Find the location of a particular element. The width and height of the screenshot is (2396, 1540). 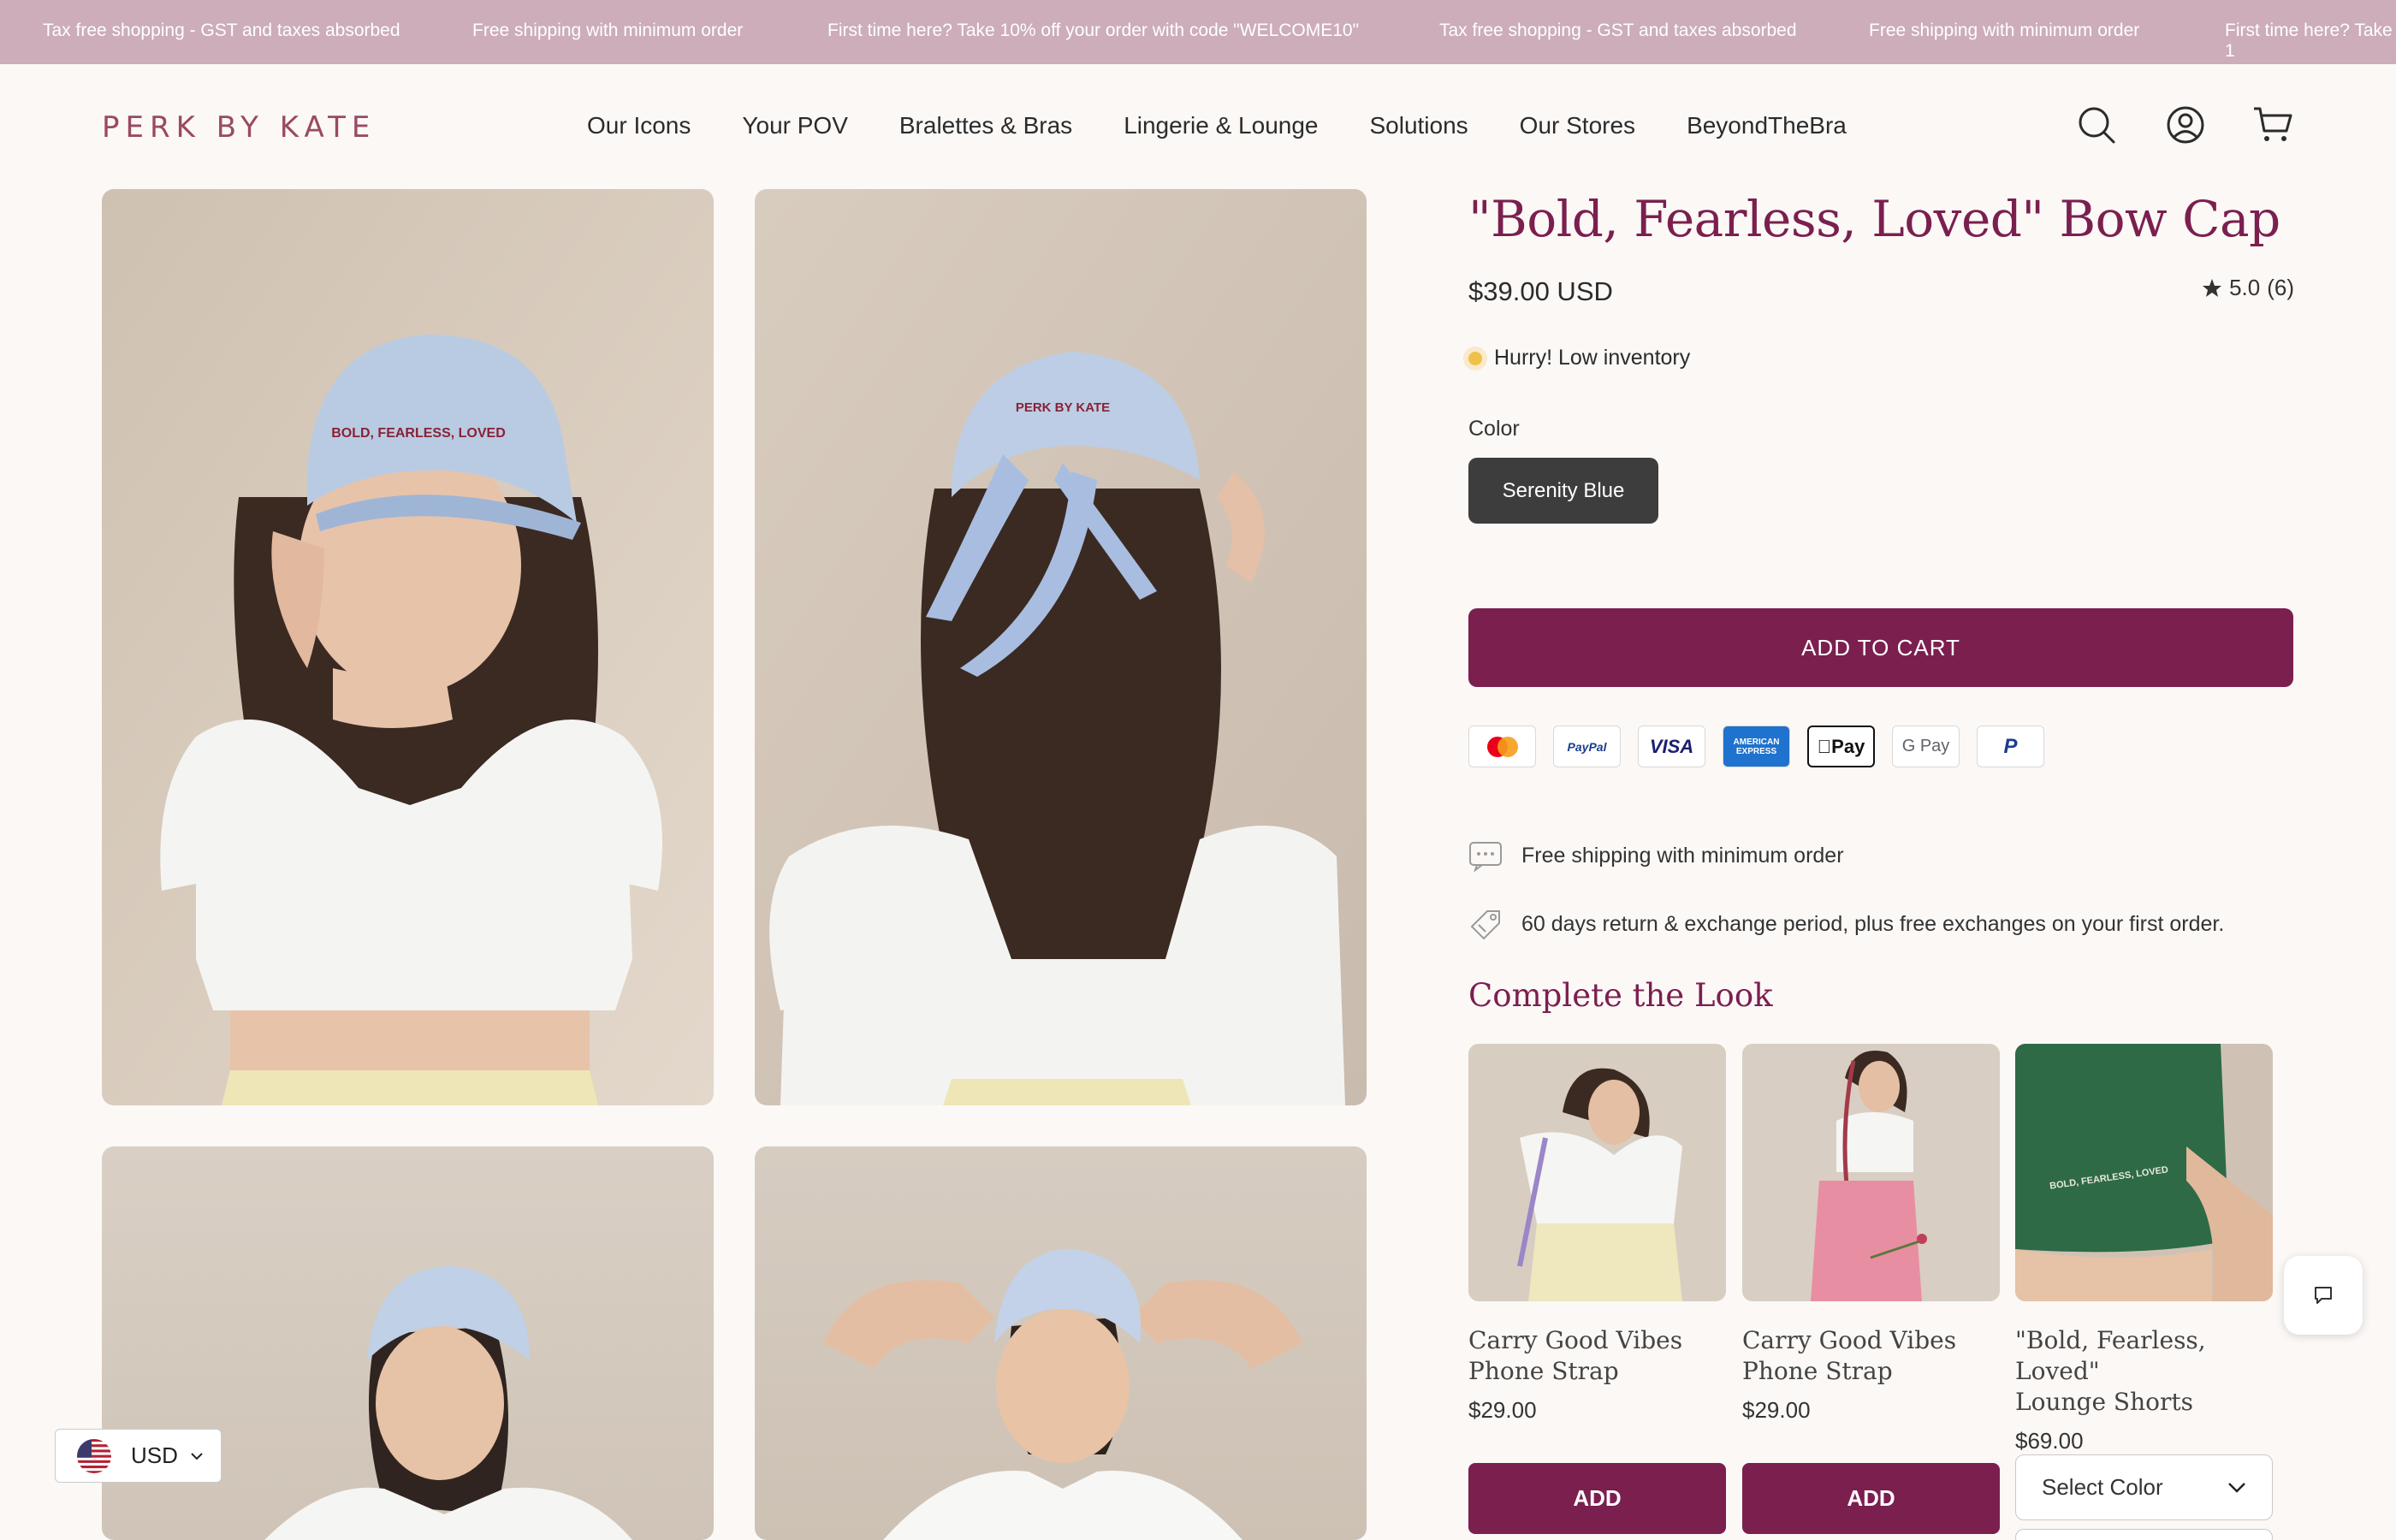

return-icon is located at coordinates (1485, 925).